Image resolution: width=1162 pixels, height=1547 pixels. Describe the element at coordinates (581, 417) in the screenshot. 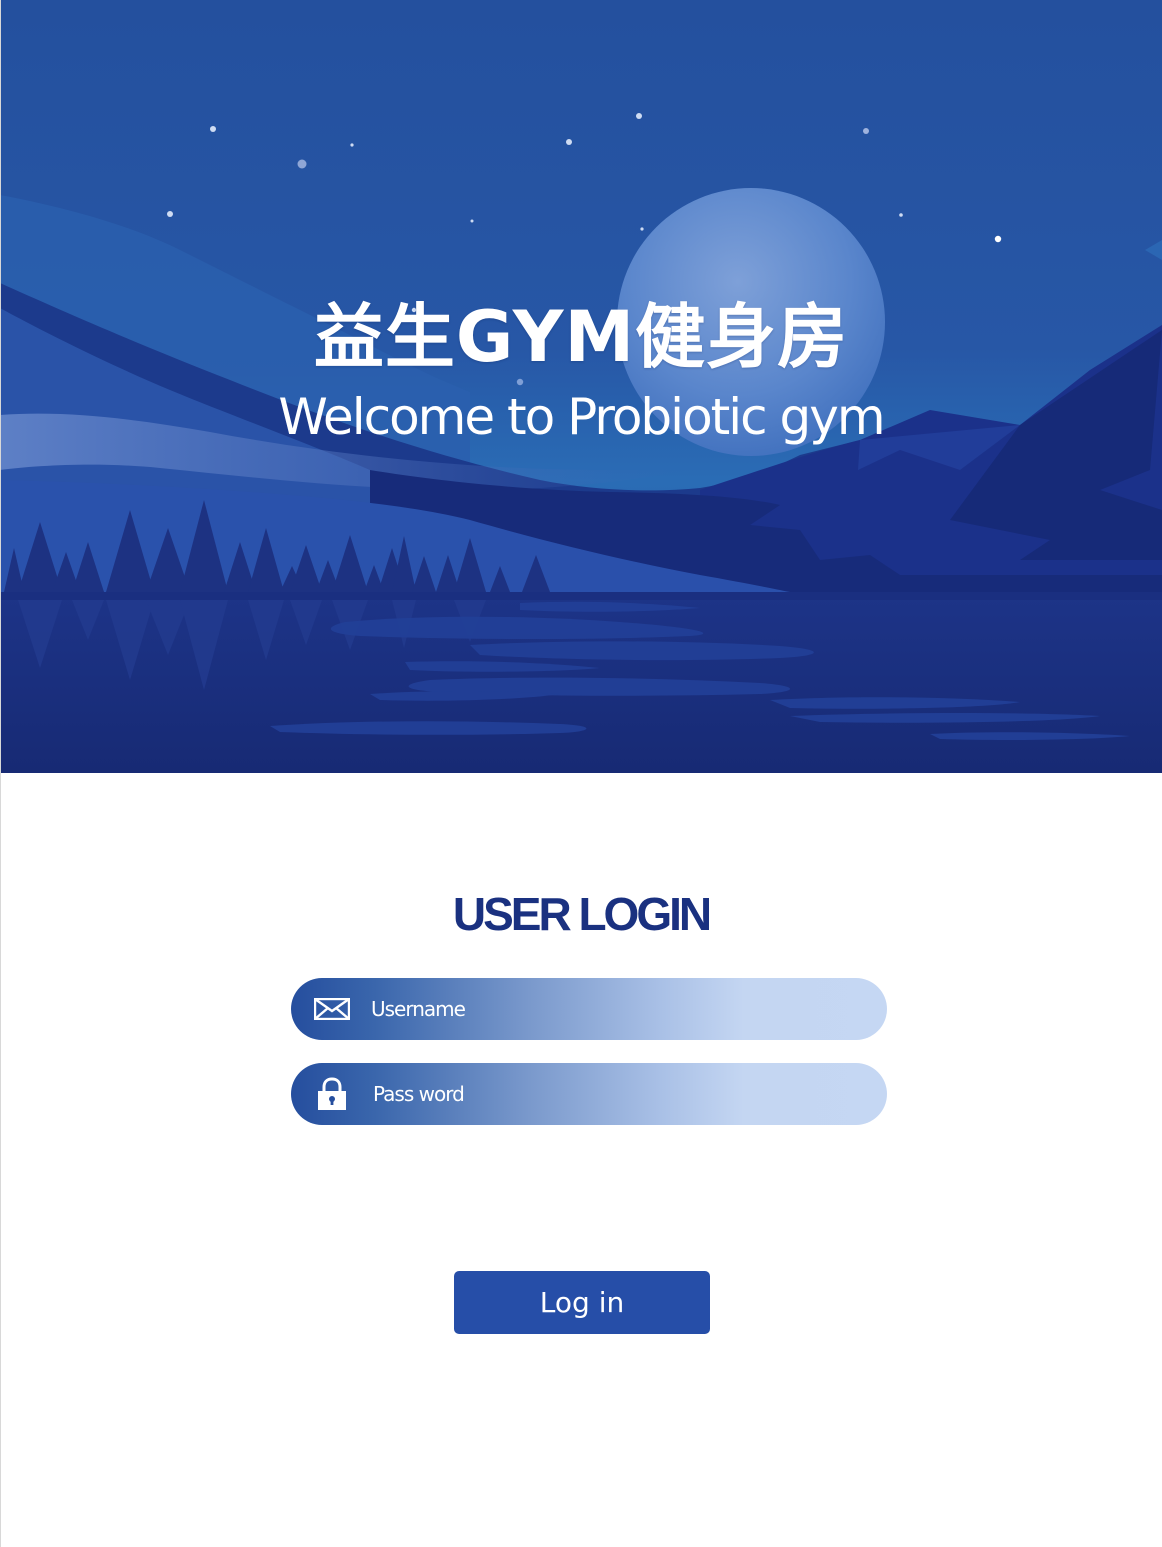

I see `hero-subtitle: Welcome to Probiotic gym` at that location.